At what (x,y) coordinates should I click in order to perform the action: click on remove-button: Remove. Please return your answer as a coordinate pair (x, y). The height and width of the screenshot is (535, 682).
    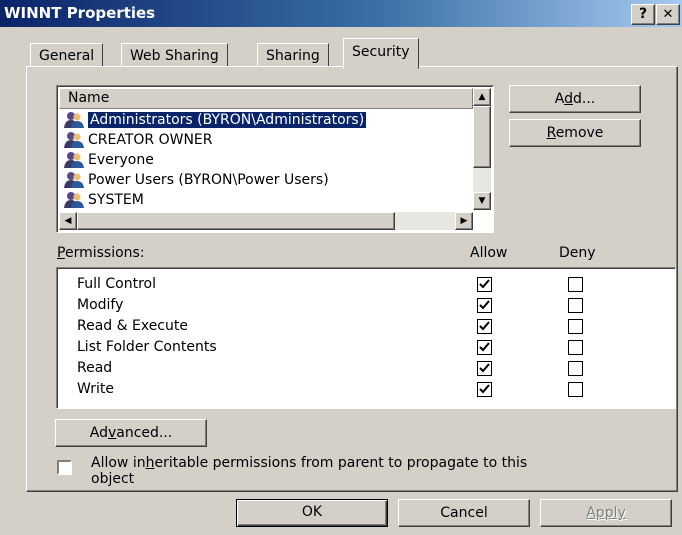
    Looking at the image, I should click on (575, 133).